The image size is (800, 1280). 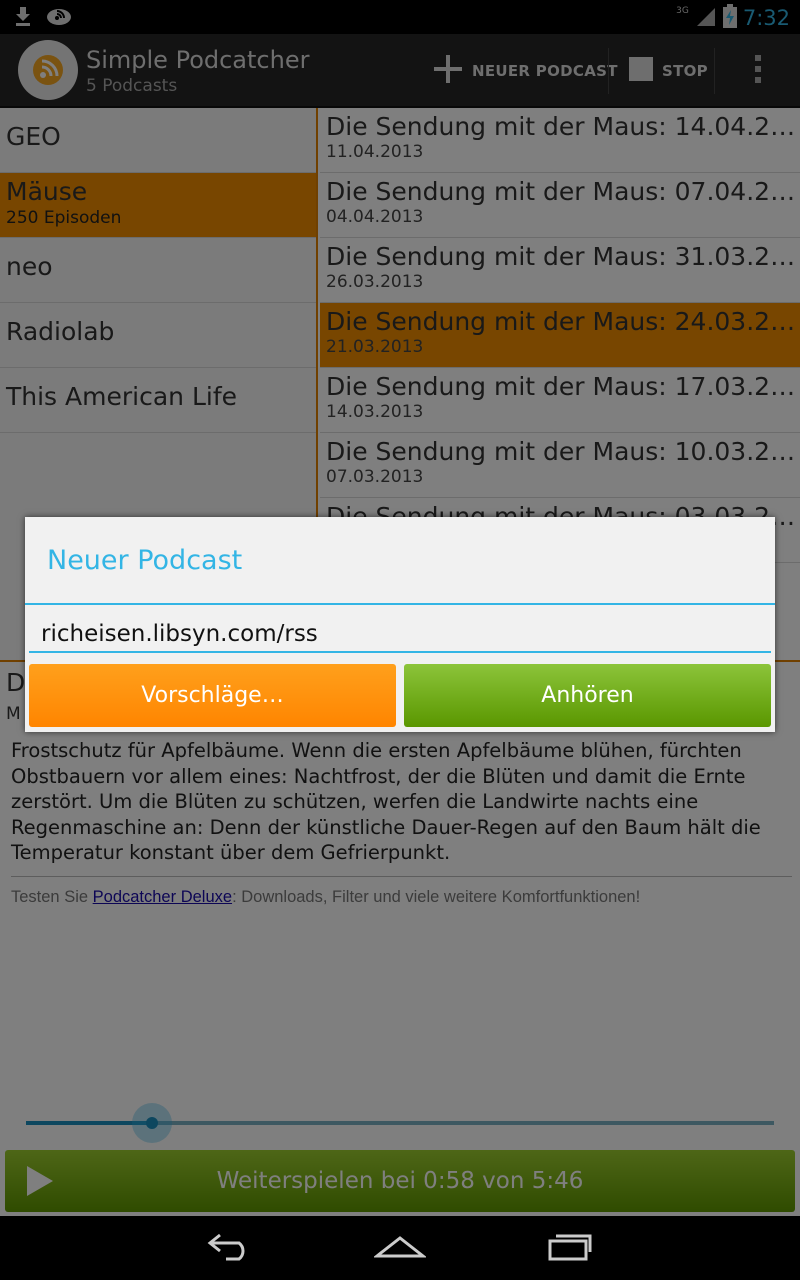 I want to click on dialog-title-divider, so click(x=400, y=604).